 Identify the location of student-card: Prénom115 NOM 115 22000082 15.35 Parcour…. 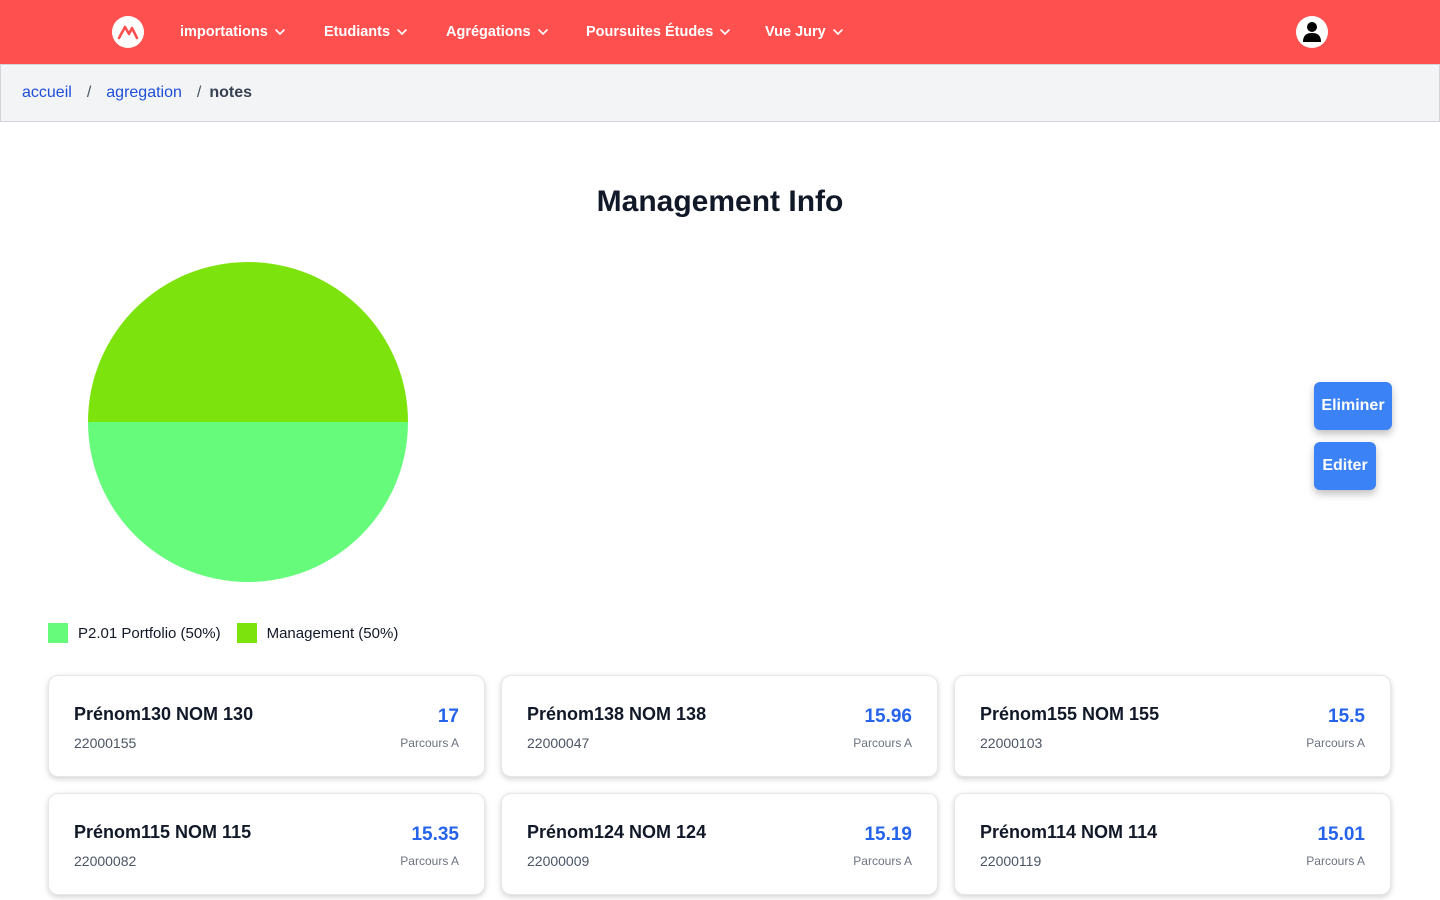
(266, 844).